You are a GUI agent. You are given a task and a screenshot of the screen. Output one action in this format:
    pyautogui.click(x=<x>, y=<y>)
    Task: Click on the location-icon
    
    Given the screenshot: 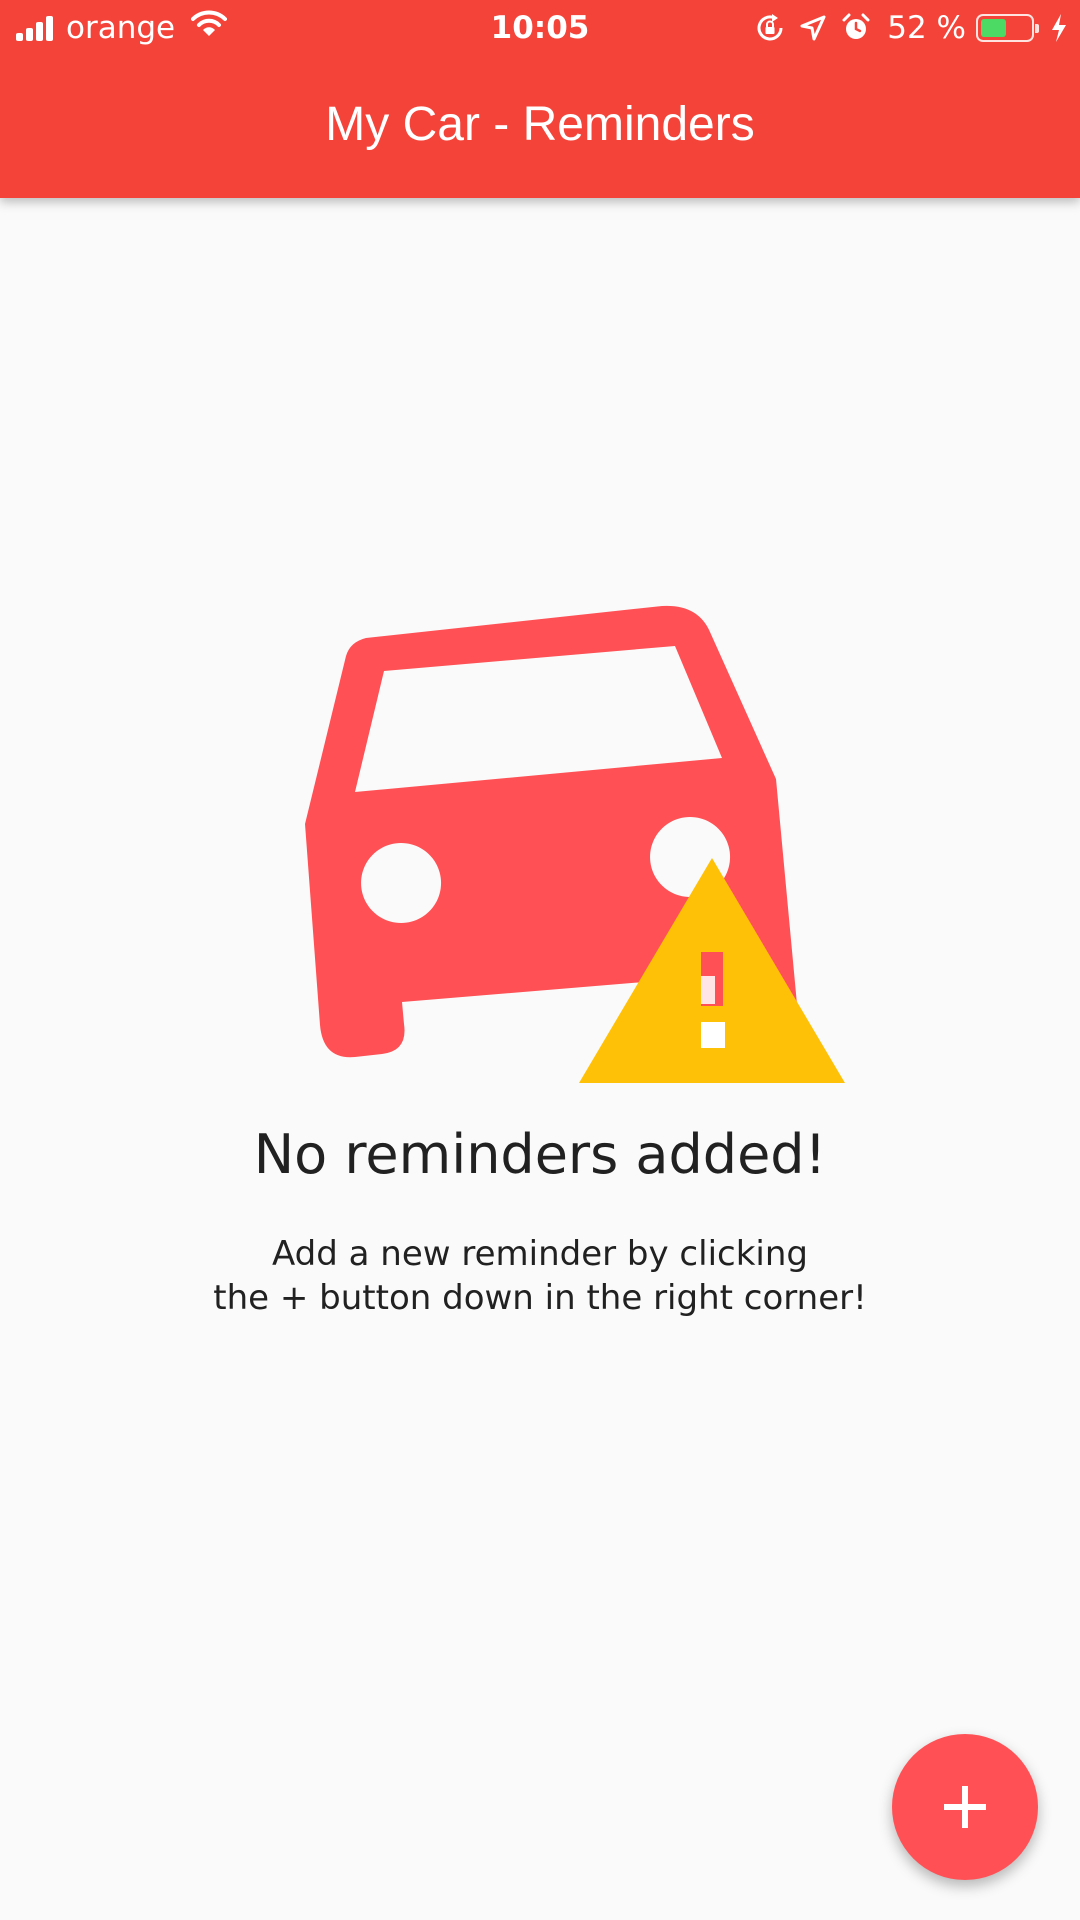 What is the action you would take?
    pyautogui.click(x=813, y=28)
    